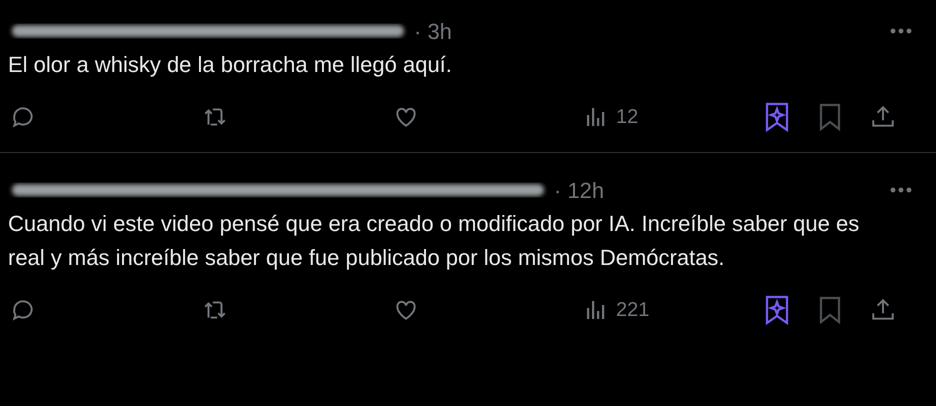 This screenshot has height=406, width=936. I want to click on view-count: 221, so click(633, 310).